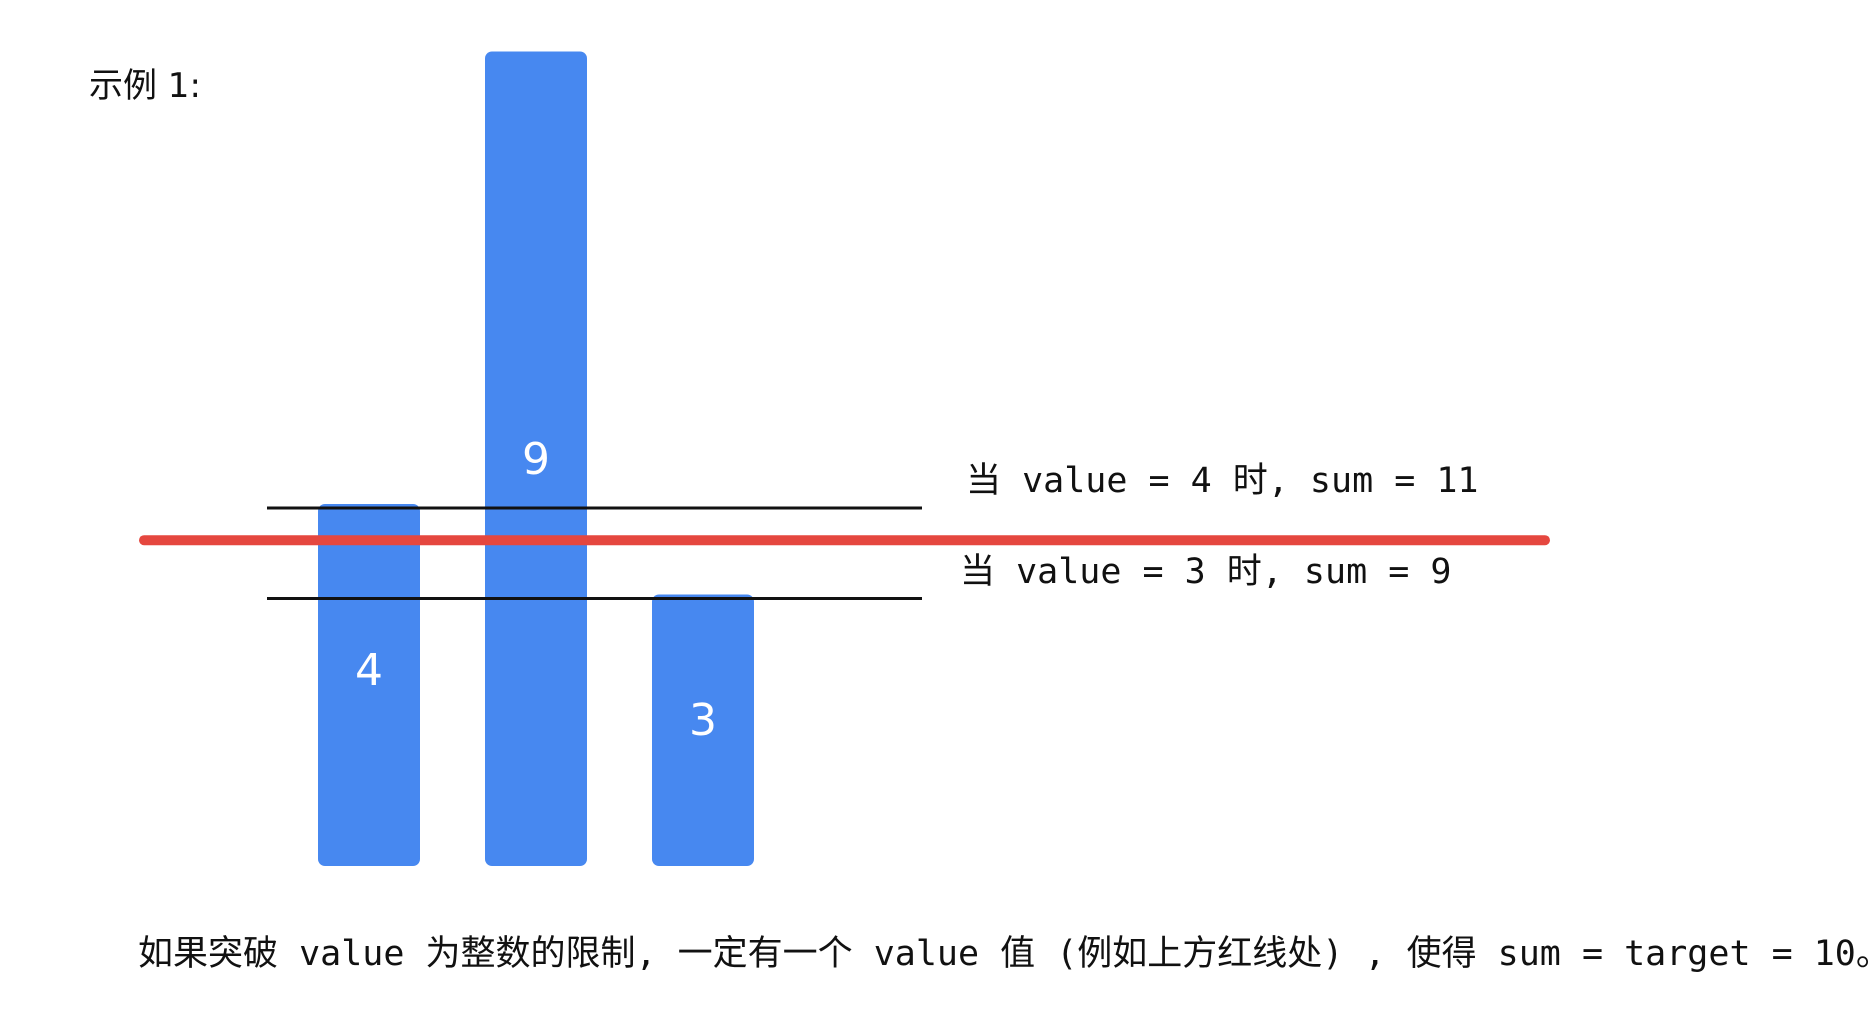 This screenshot has width=1876, height=1018. Describe the element at coordinates (703, 720) in the screenshot. I see `bar-label-3: 3` at that location.